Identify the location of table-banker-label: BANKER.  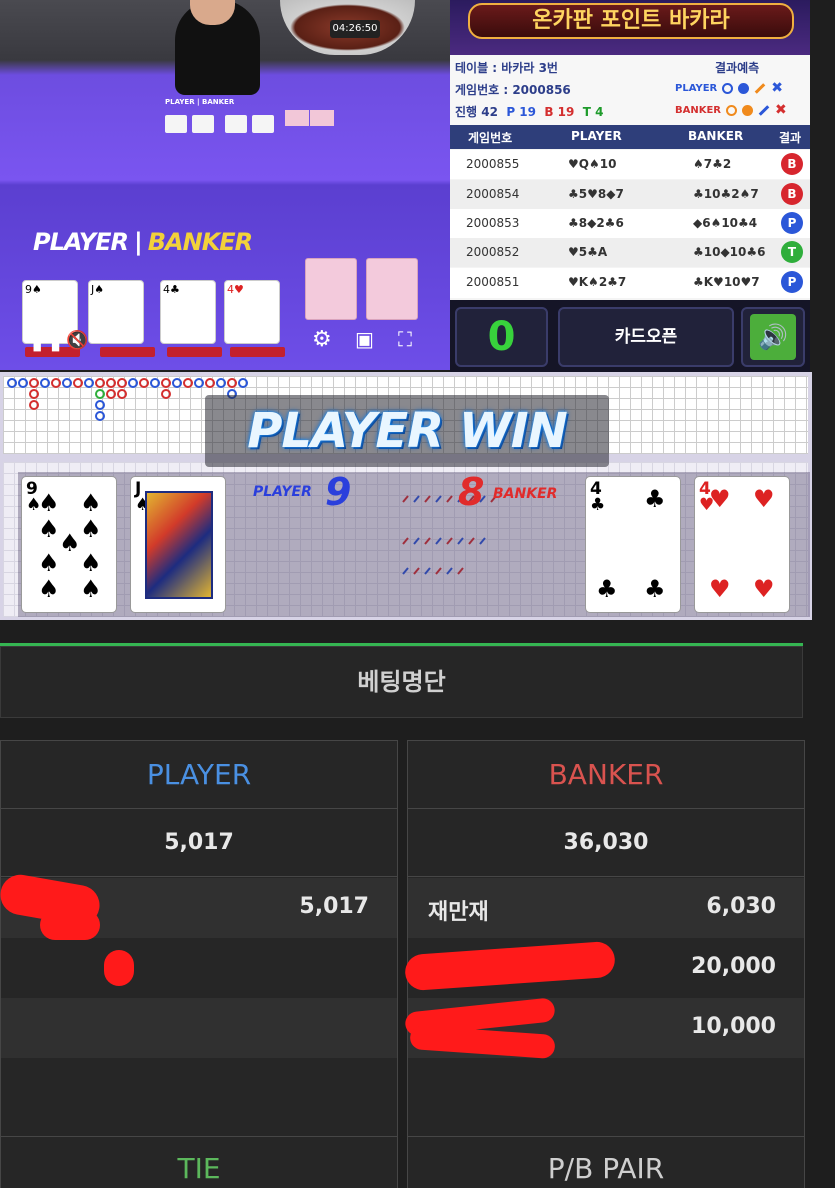
(200, 242).